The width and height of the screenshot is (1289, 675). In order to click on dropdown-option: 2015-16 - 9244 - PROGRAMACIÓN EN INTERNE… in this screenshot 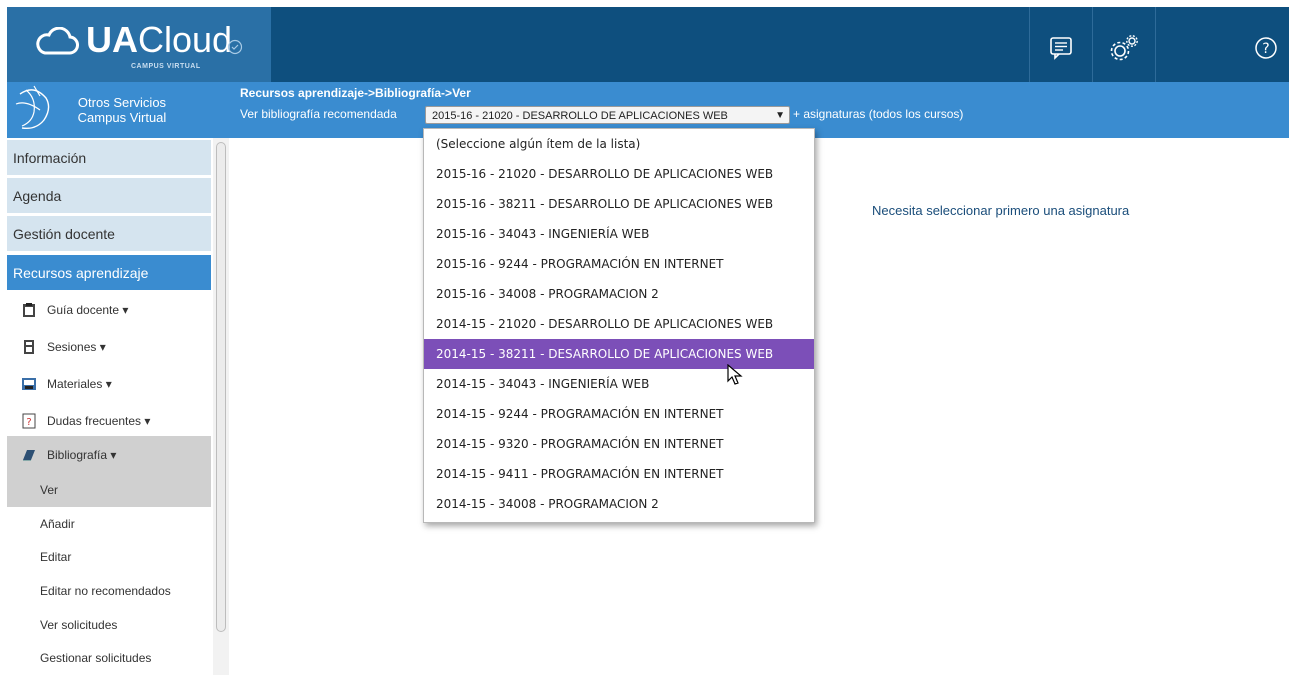, I will do `click(619, 264)`.